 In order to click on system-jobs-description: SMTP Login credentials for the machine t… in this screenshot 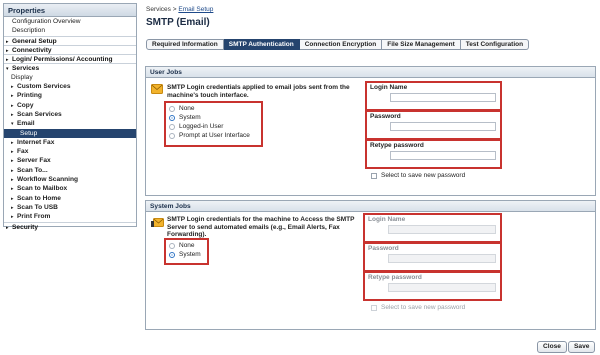, I will do `click(261, 227)`.